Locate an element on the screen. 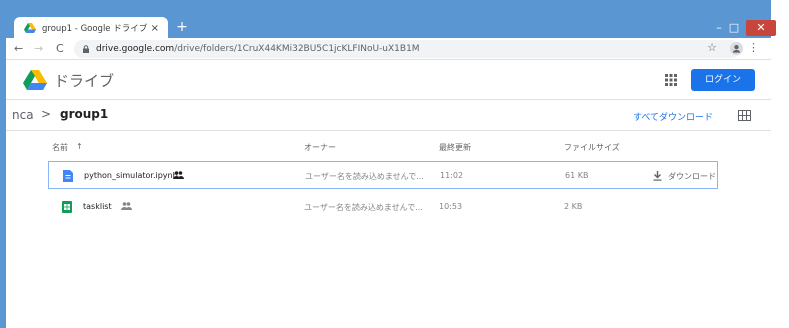  breadcrumb: nca > group1 すべてダウンロード is located at coordinates (388, 116).